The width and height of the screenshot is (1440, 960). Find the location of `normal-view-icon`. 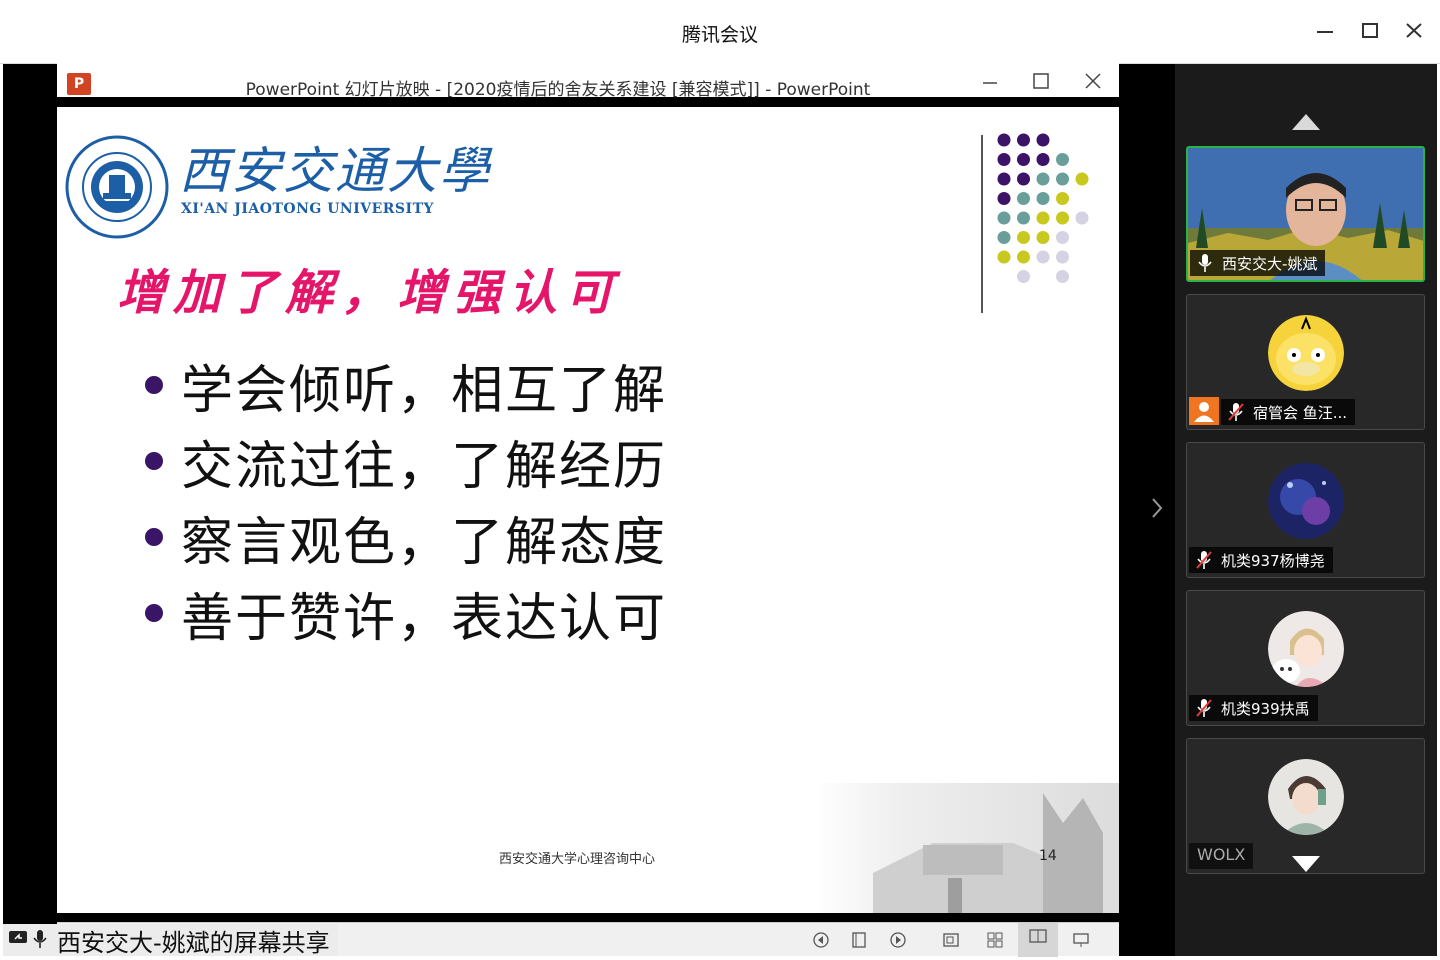

normal-view-icon is located at coordinates (951, 940).